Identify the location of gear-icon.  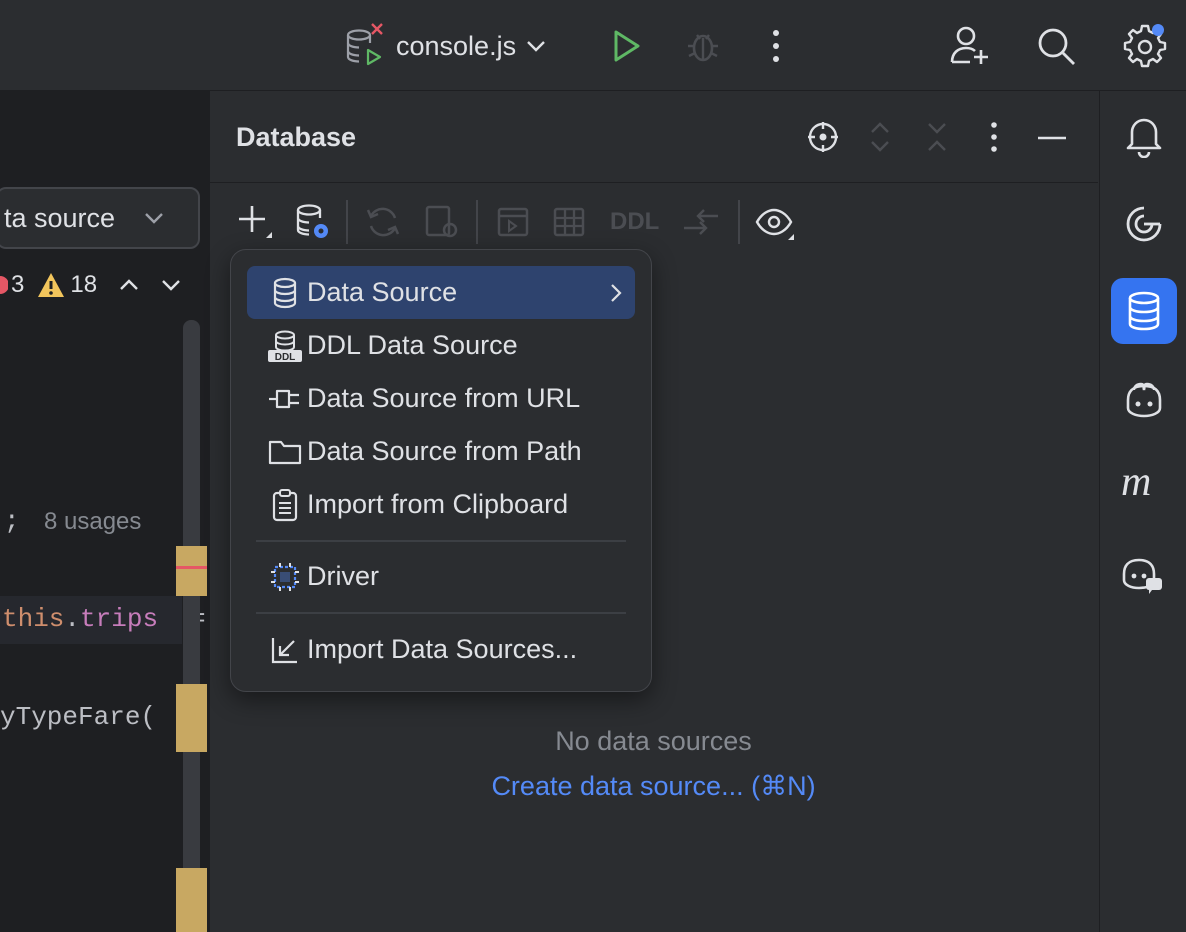
(1145, 46).